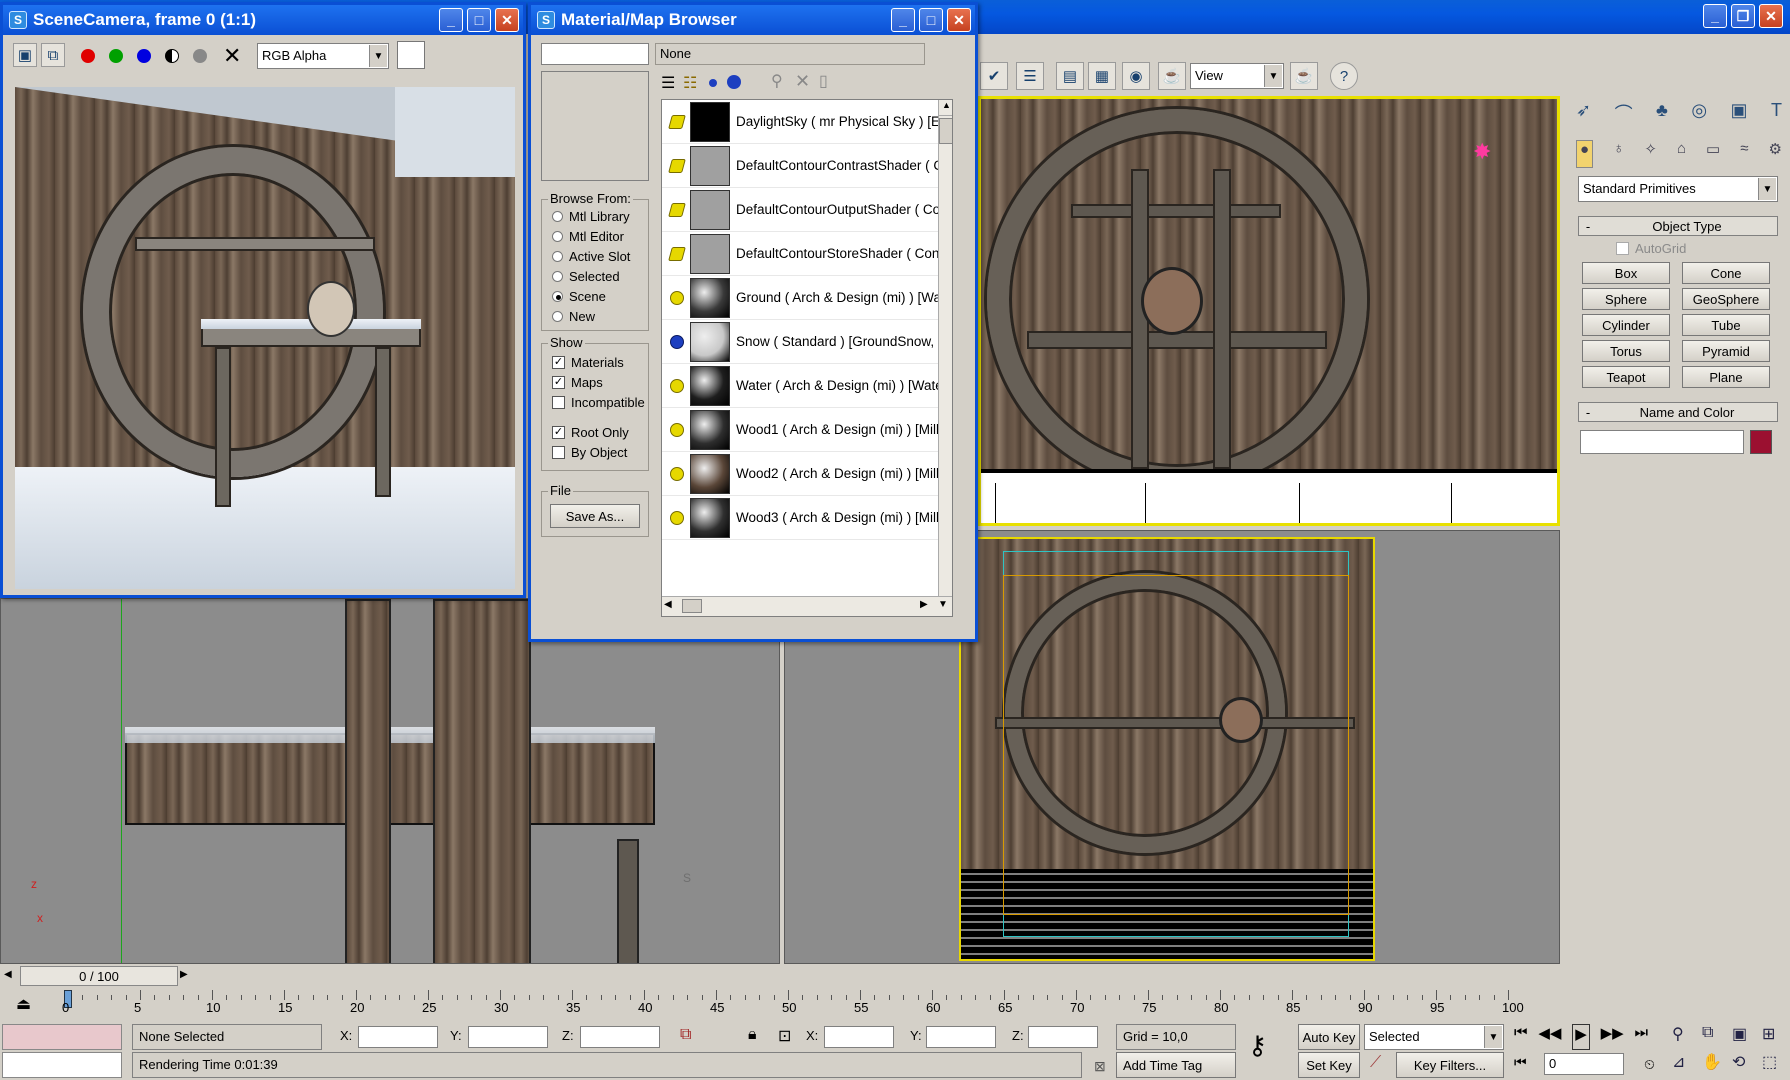 This screenshot has width=1790, height=1080. What do you see at coordinates (805, 430) in the screenshot?
I see `material-list-item: Wood1 ( Arch & Design (mi) ) [MillV` at bounding box center [805, 430].